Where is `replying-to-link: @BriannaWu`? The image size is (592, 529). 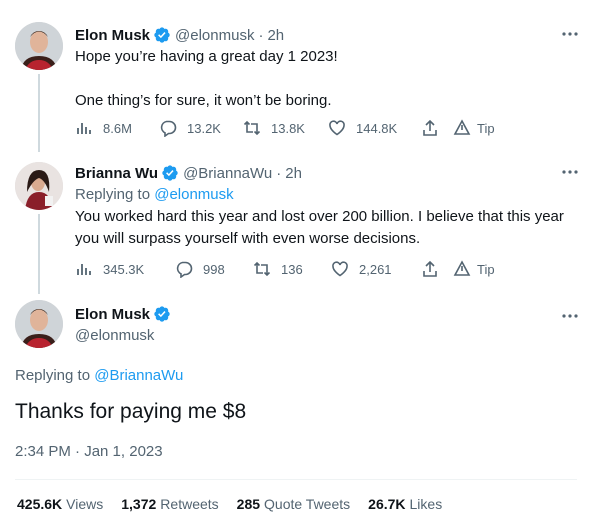
replying-to-link: @BriannaWu is located at coordinates (138, 375).